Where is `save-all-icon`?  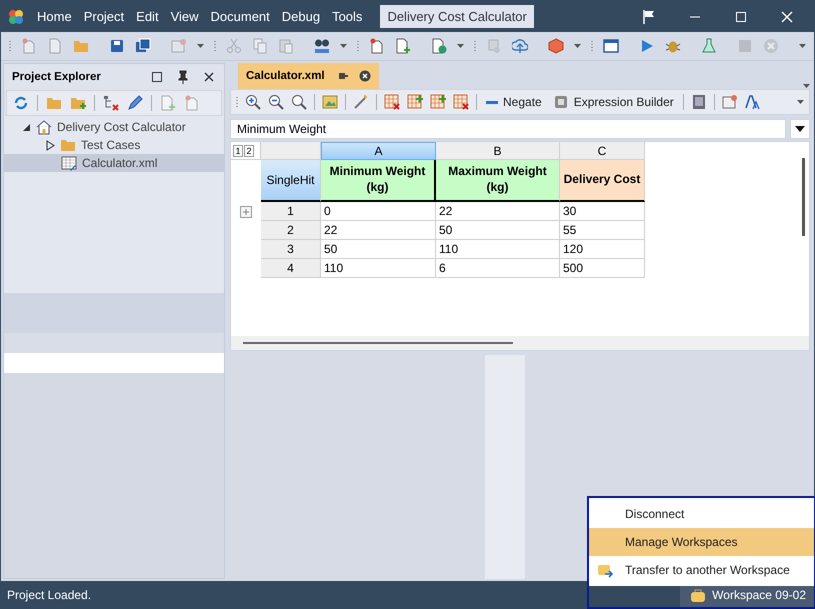
save-all-icon is located at coordinates (143, 46).